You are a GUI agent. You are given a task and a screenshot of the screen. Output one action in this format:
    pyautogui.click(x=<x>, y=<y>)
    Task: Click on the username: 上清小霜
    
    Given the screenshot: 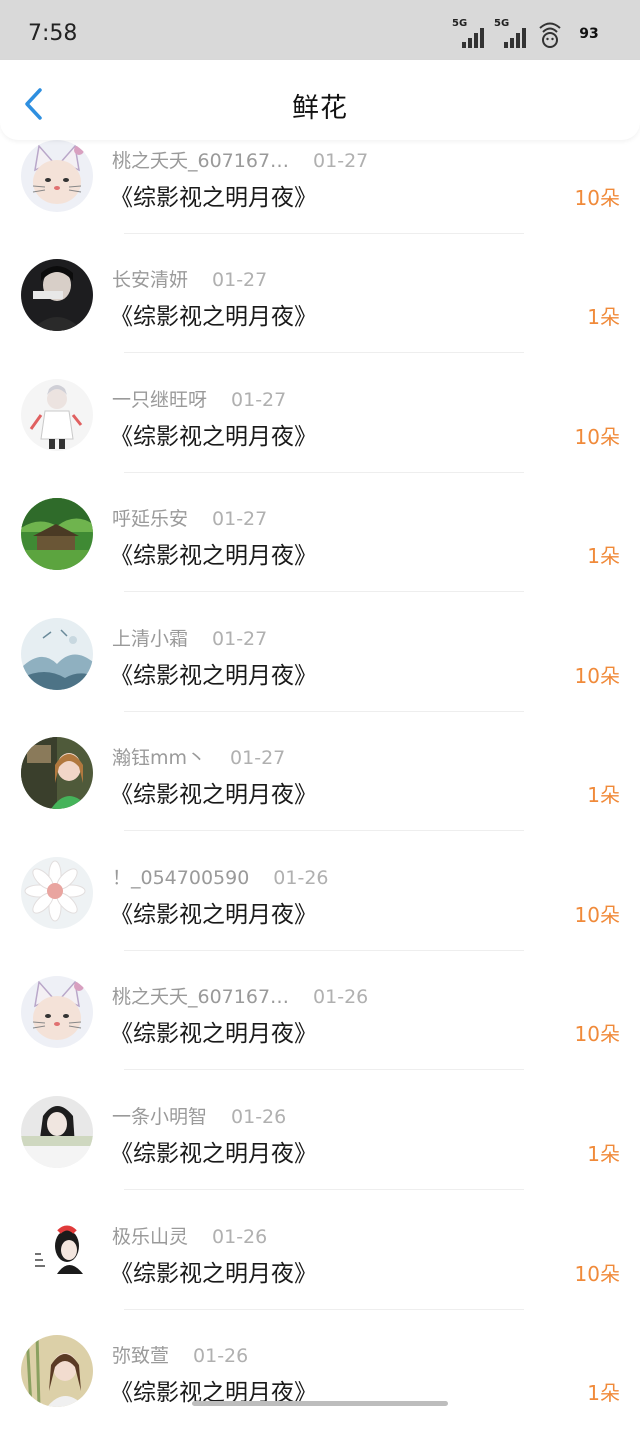 What is the action you would take?
    pyautogui.click(x=150, y=639)
    